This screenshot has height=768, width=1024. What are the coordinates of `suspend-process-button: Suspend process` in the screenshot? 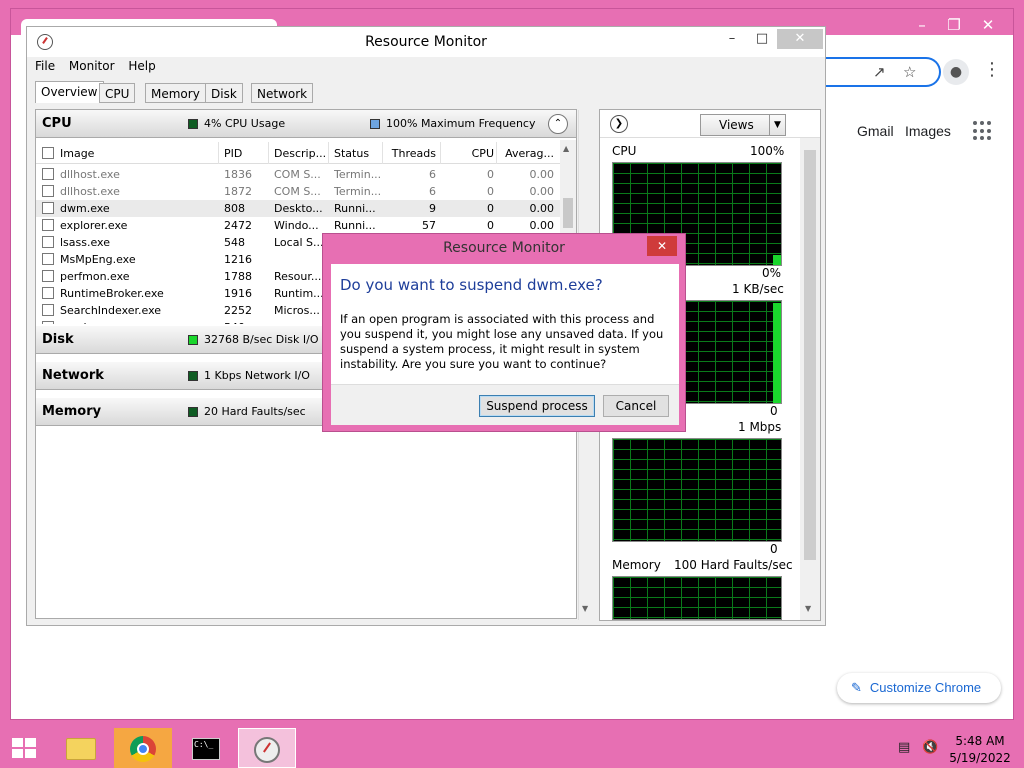 It's located at (537, 406).